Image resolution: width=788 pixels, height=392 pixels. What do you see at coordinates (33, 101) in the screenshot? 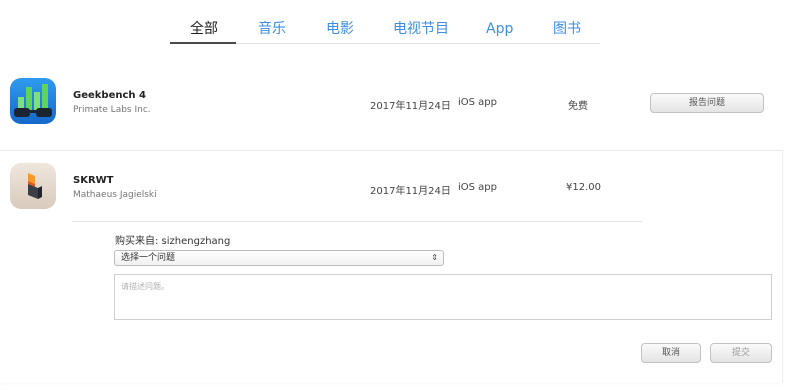
I see `geekbench-icon` at bounding box center [33, 101].